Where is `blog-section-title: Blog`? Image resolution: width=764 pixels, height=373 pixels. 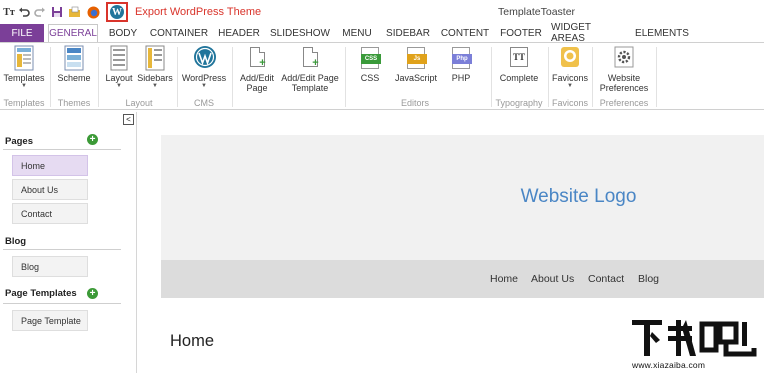
blog-section-title: Blog is located at coordinates (16, 241).